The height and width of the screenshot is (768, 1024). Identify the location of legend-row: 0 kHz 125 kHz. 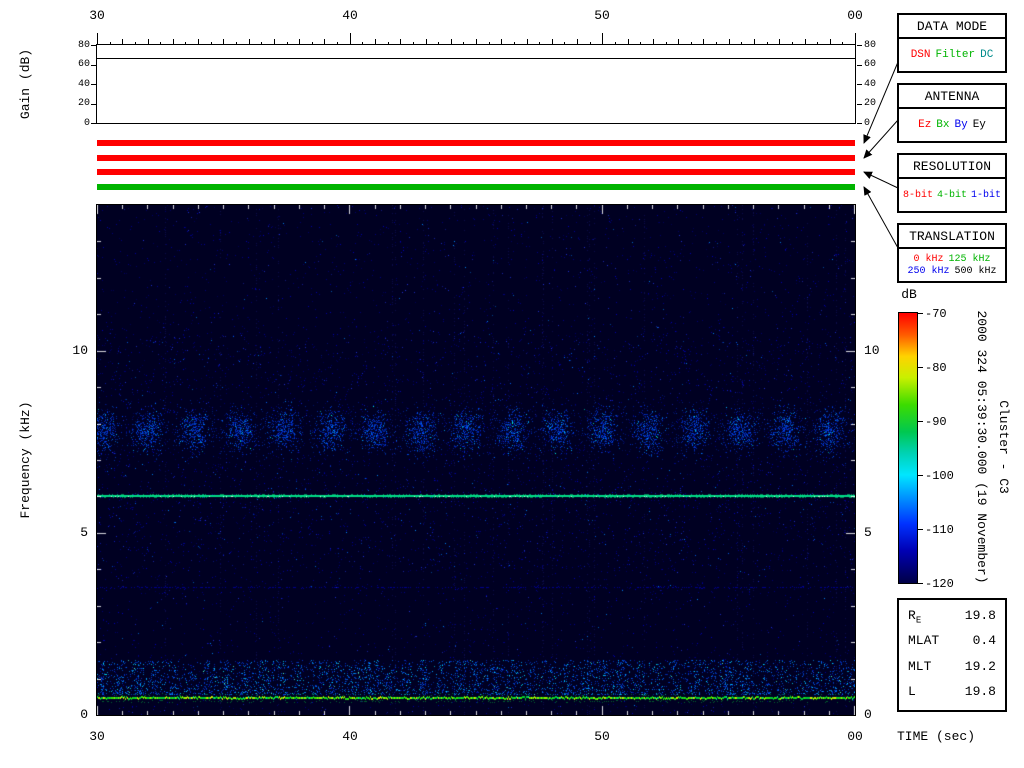
(952, 259).